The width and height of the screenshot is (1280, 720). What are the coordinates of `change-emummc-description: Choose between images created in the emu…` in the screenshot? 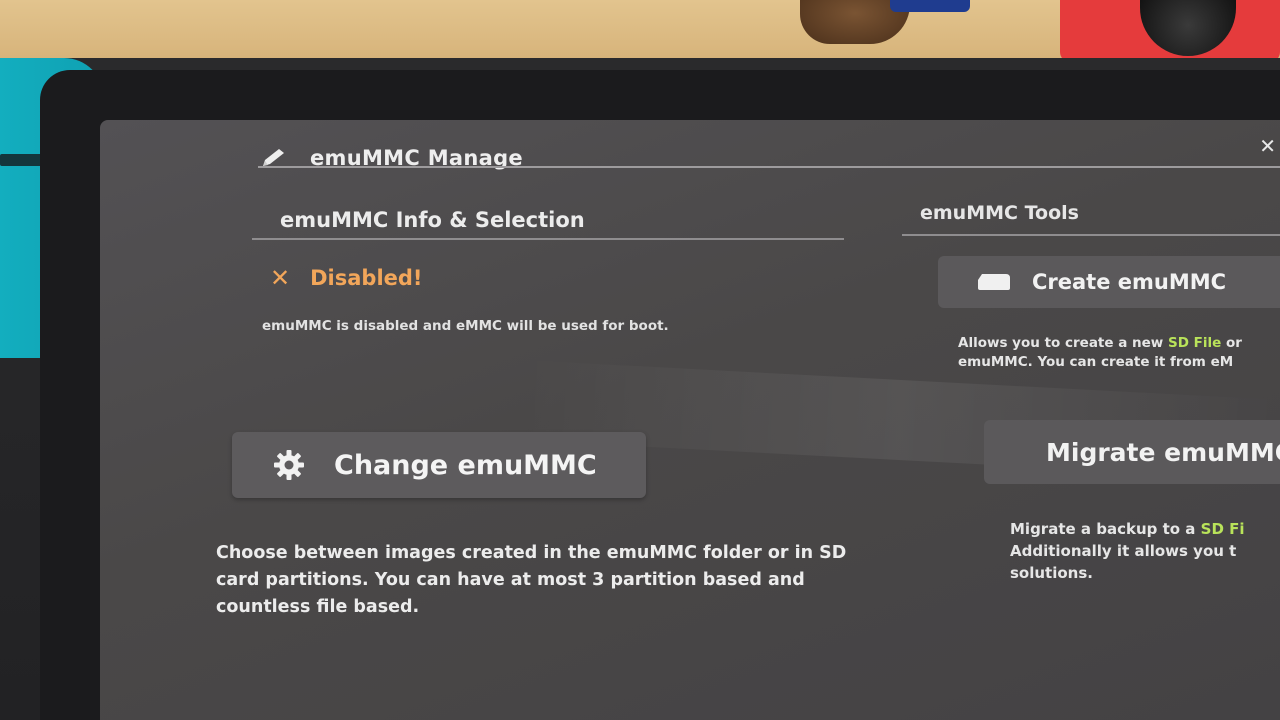 It's located at (531, 580).